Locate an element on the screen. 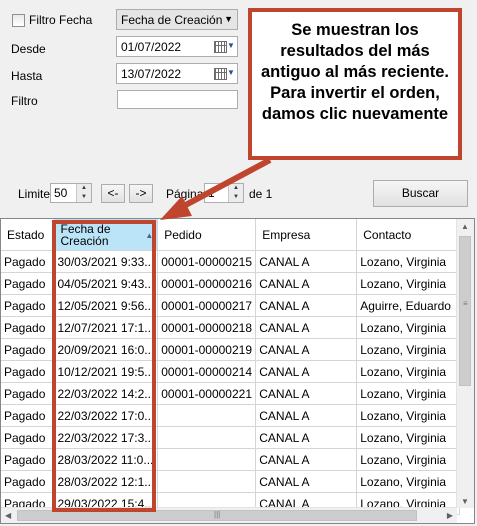 The width and height of the screenshot is (477, 526). column-header-estado: Estado is located at coordinates (28, 235).